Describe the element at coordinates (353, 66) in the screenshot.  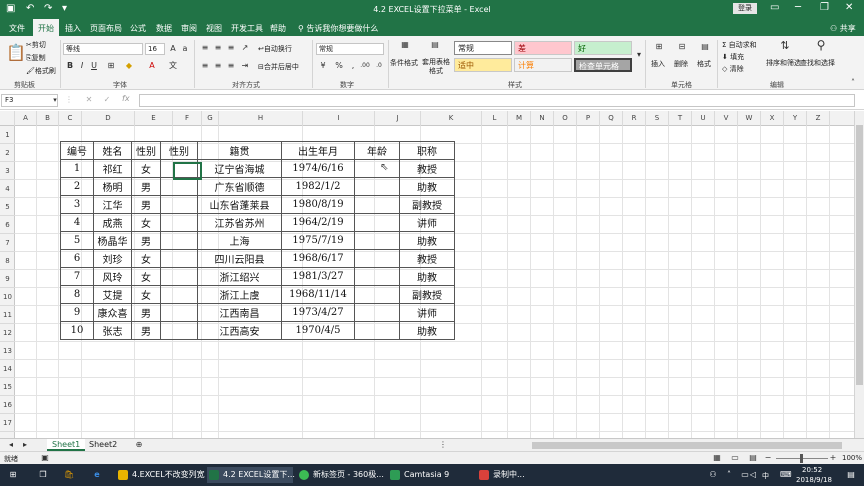
I see `comma-icon: ,` at that location.